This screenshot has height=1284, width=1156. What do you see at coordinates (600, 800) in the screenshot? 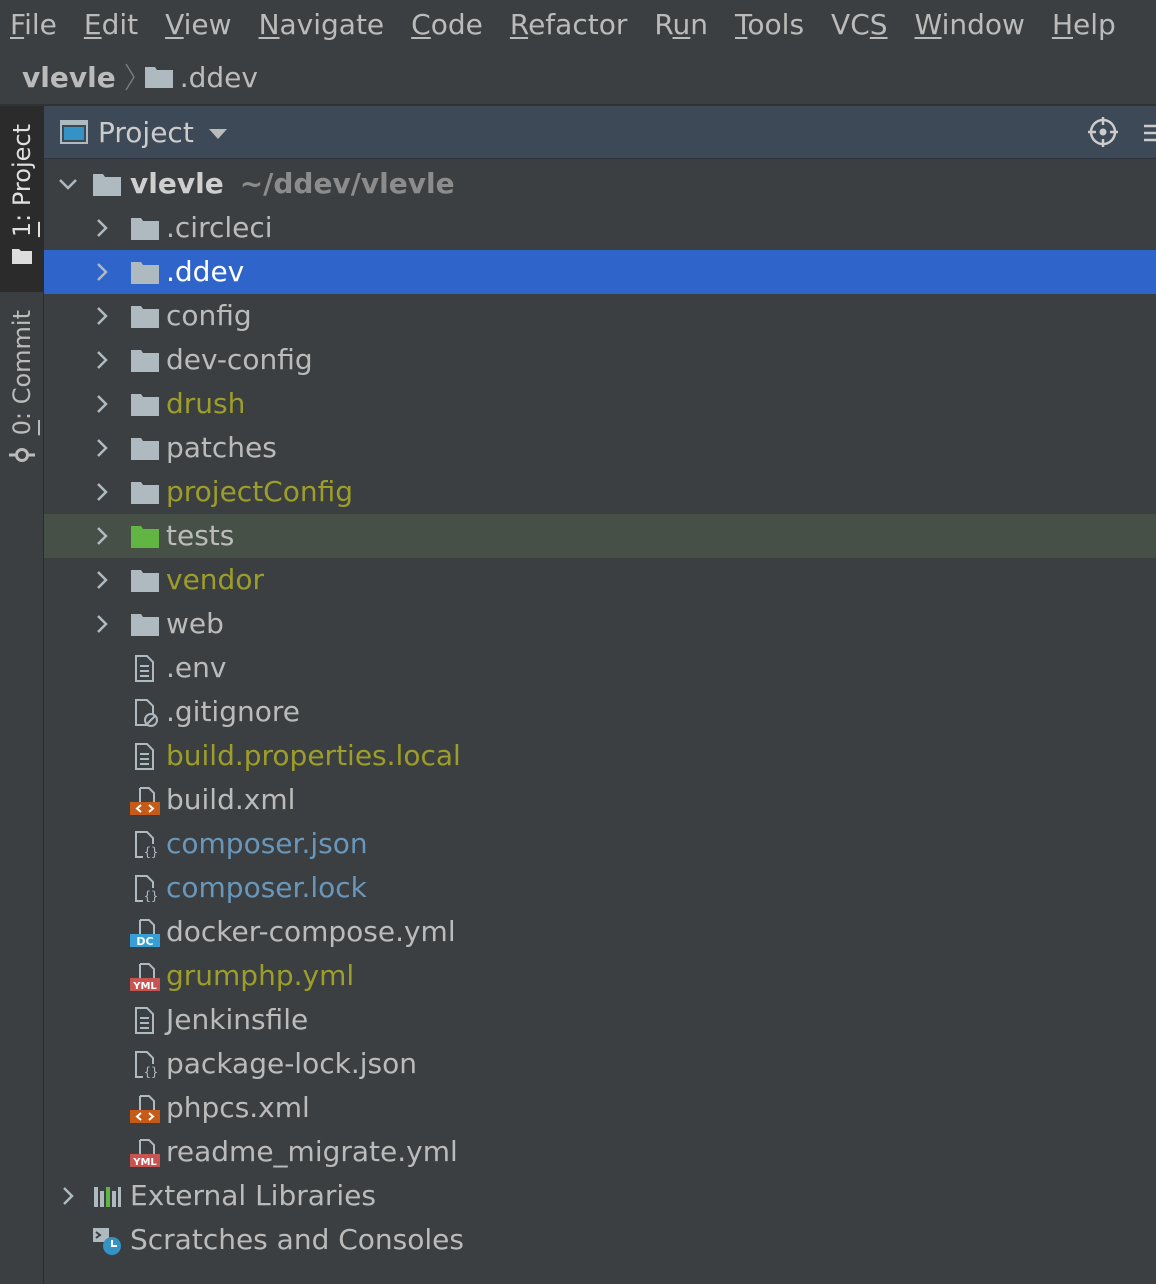
I see `tree-file: build.xml` at bounding box center [600, 800].